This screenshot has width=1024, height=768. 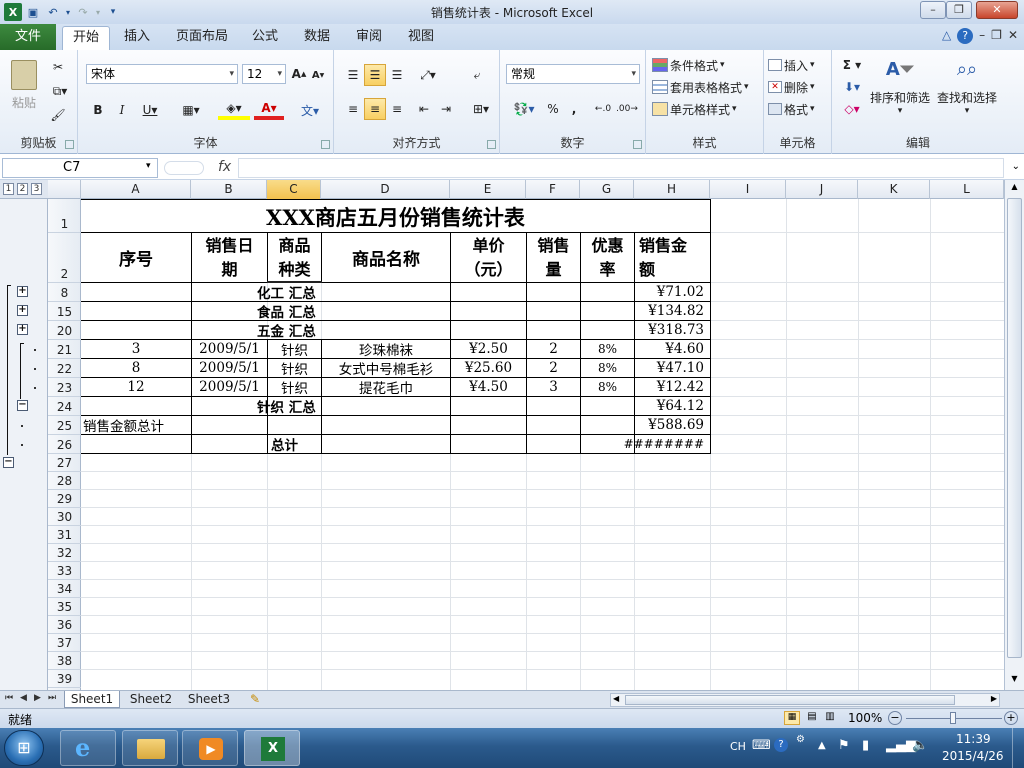 I want to click on italic-icon: I, so click(x=122, y=110).